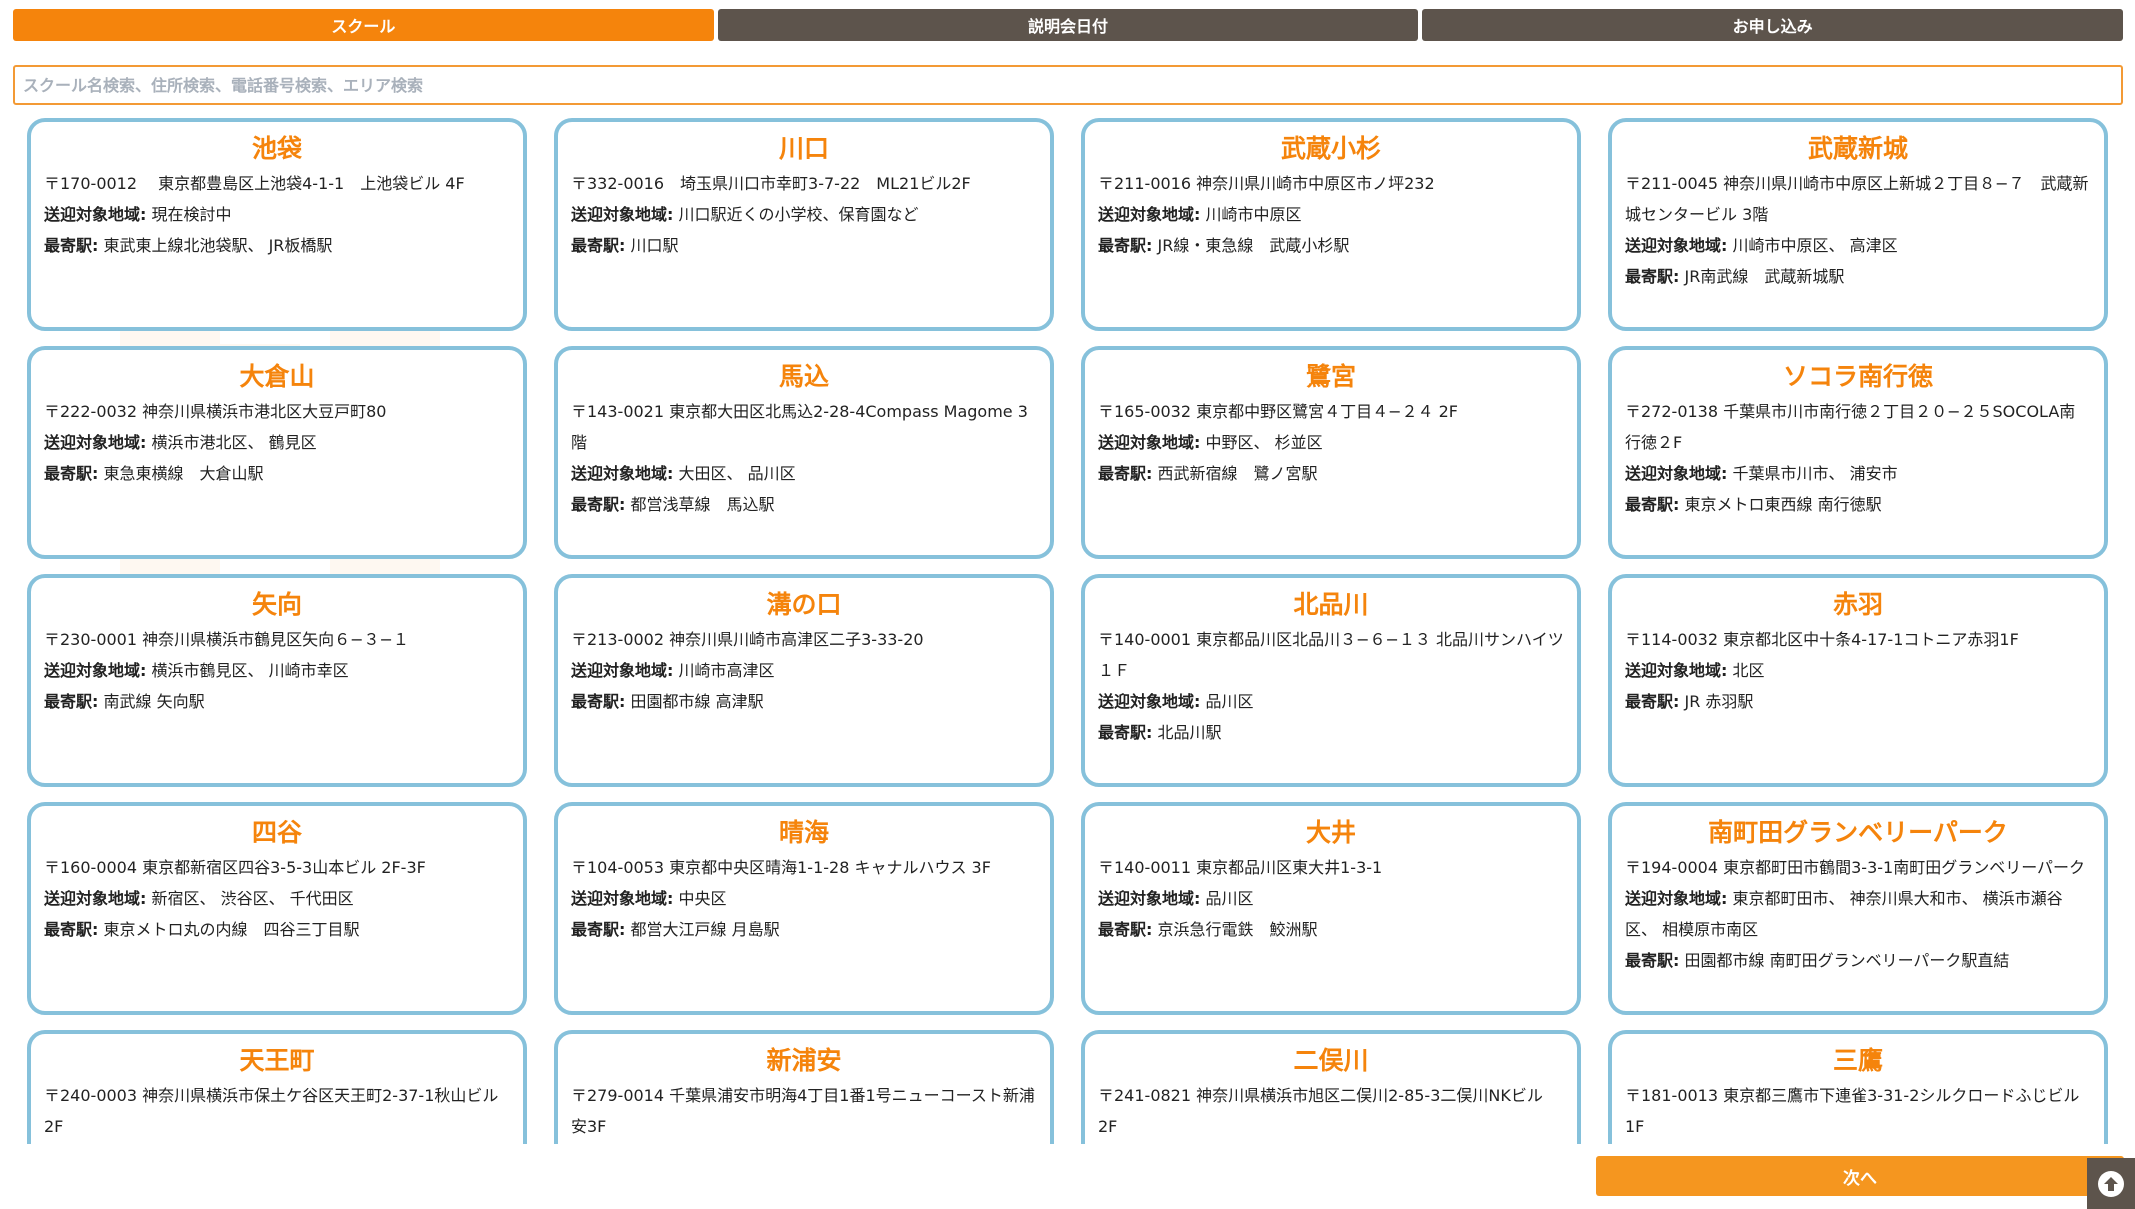 Image resolution: width=2135 pixels, height=1209 pixels. Describe the element at coordinates (1278, 411) in the screenshot. I see `school-address: 〒165-0032 東京都中野区鷺宮４丁目４−２４ 2F` at that location.